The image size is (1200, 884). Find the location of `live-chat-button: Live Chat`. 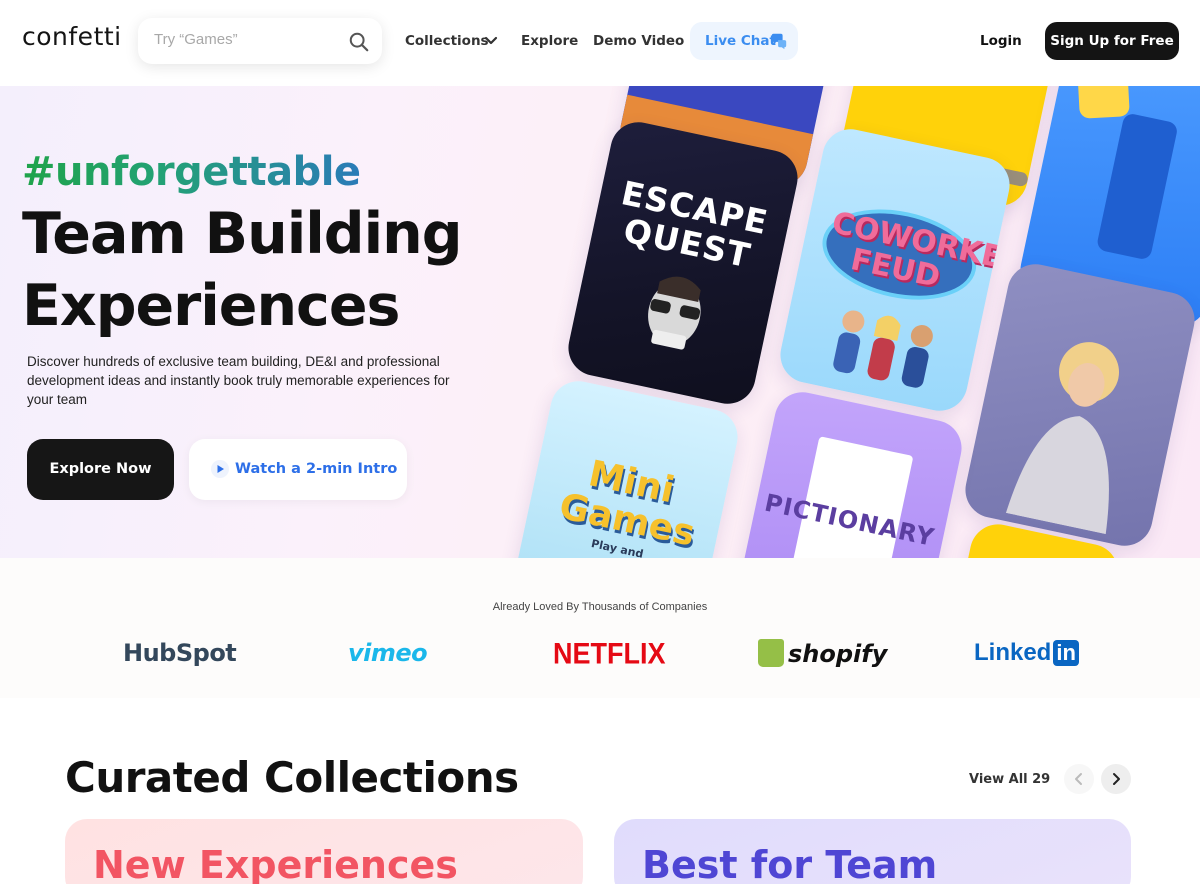

live-chat-button: Live Chat is located at coordinates (744, 41).